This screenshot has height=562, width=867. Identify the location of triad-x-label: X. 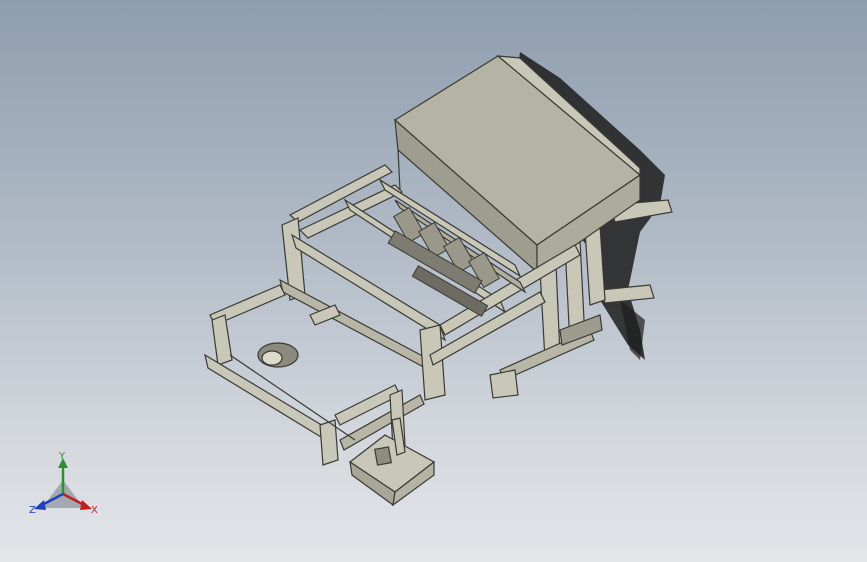
(94, 510).